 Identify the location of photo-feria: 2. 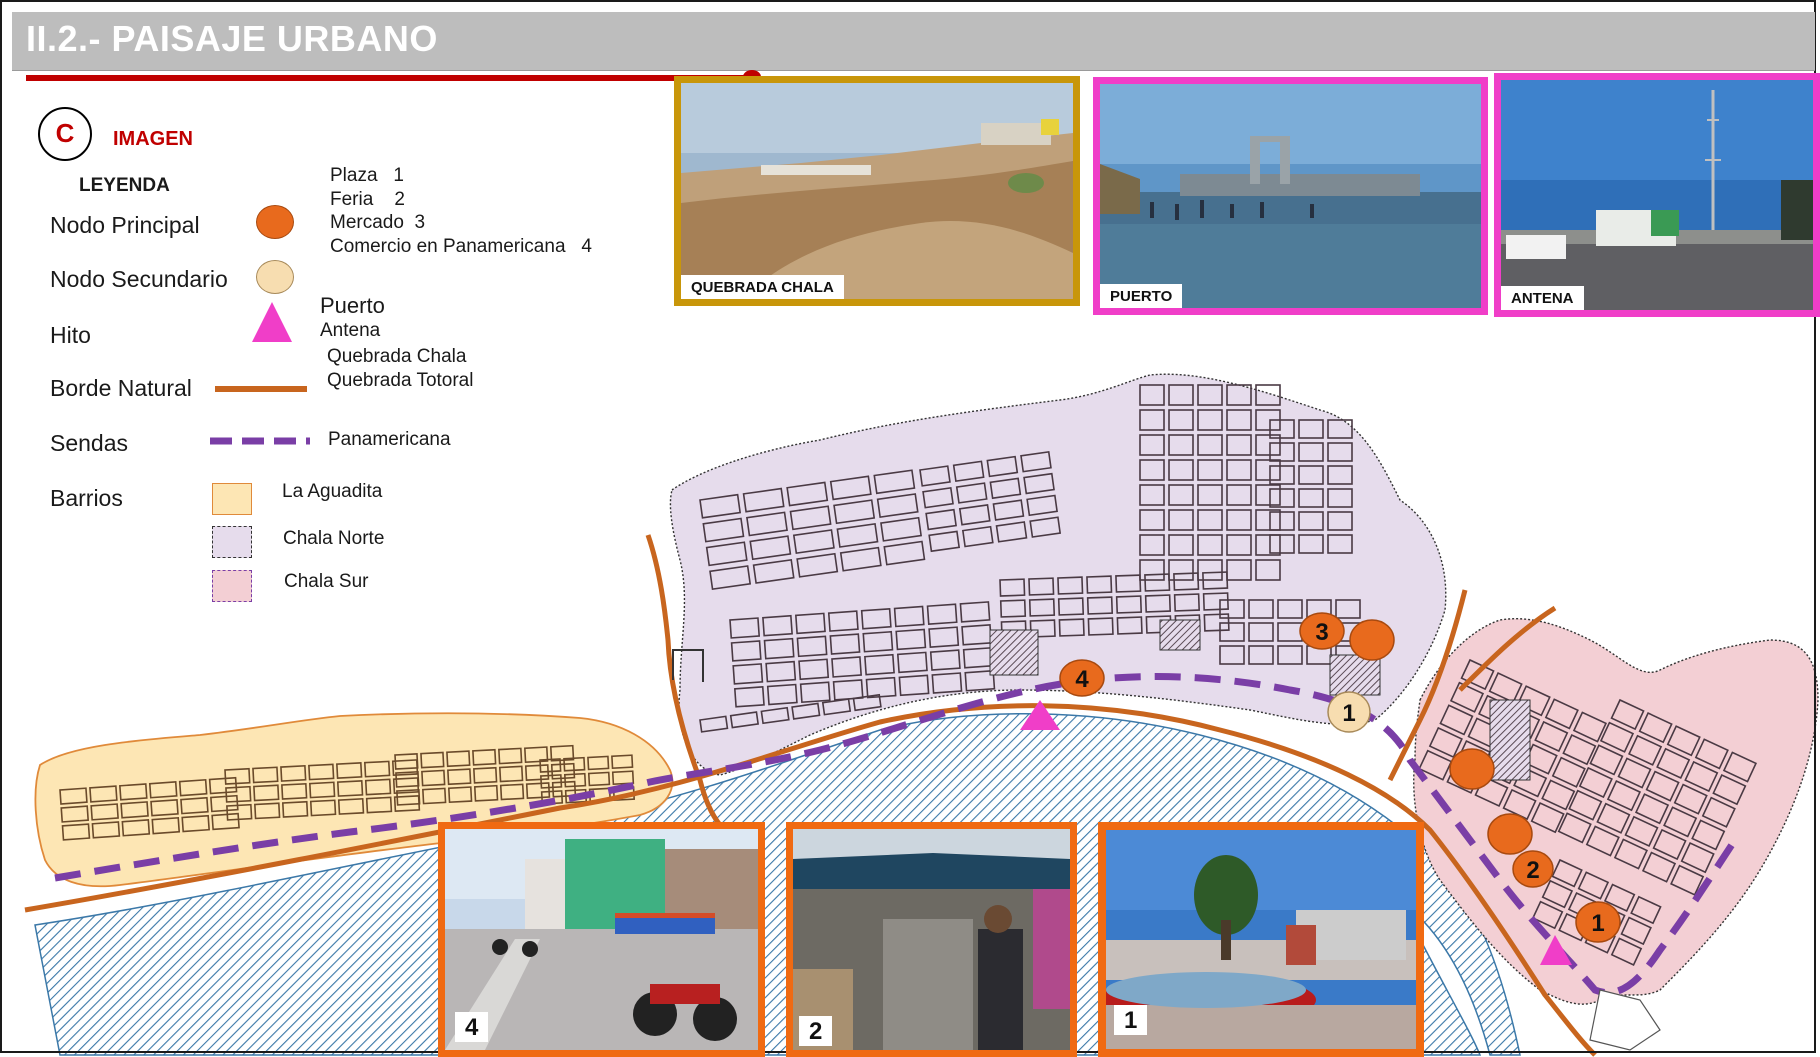
(931, 939).